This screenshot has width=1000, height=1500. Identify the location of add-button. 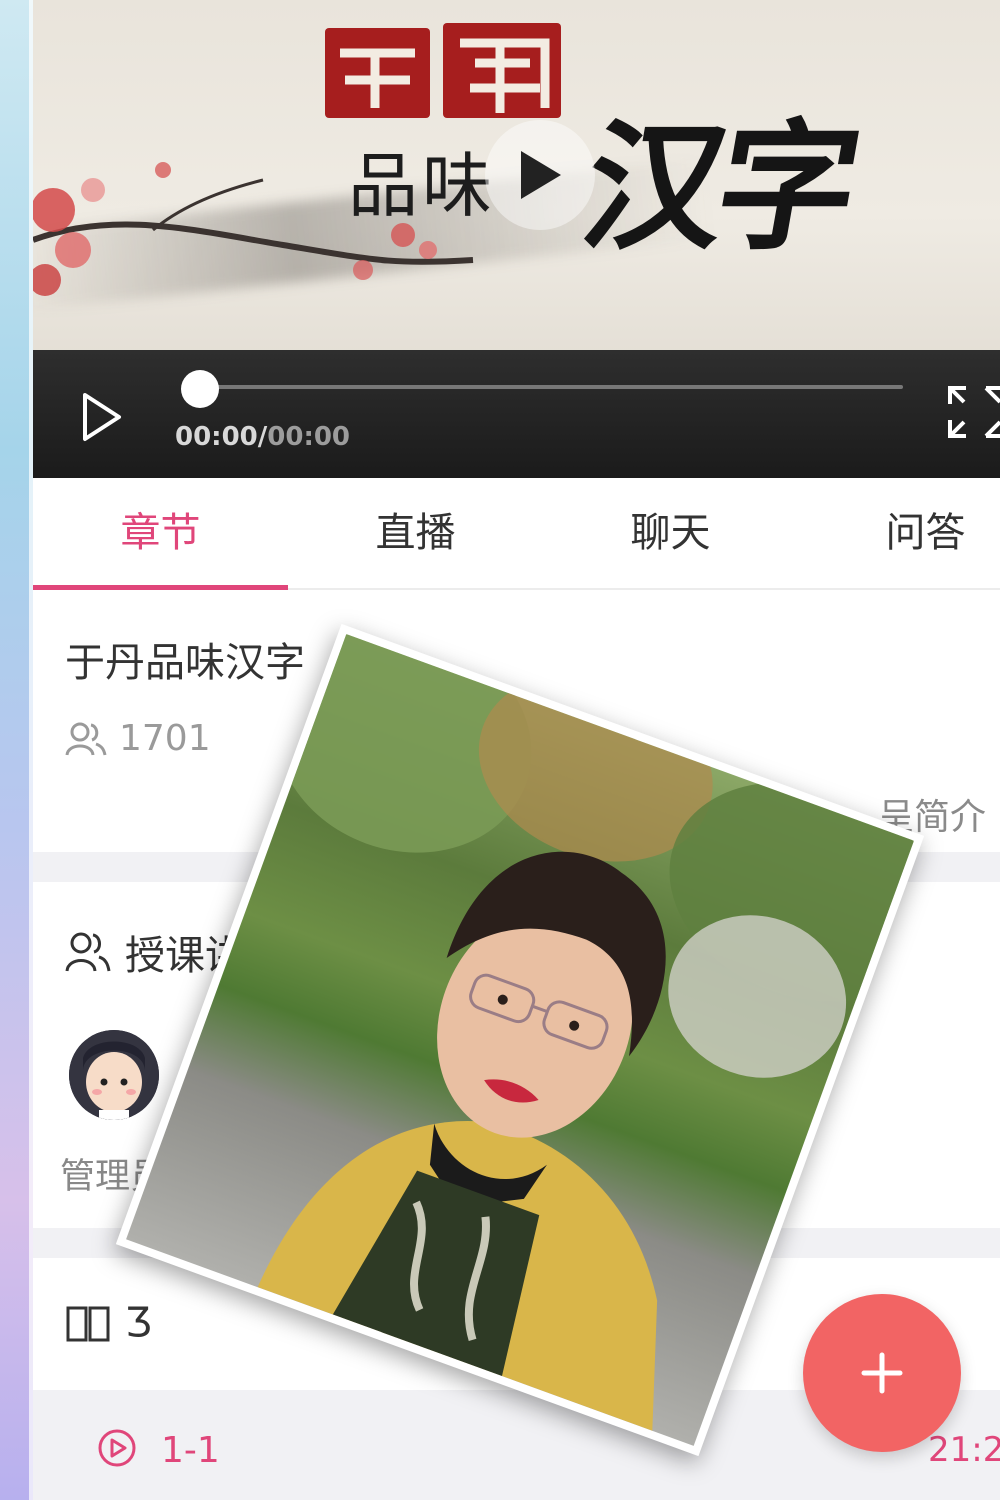
(882, 1373).